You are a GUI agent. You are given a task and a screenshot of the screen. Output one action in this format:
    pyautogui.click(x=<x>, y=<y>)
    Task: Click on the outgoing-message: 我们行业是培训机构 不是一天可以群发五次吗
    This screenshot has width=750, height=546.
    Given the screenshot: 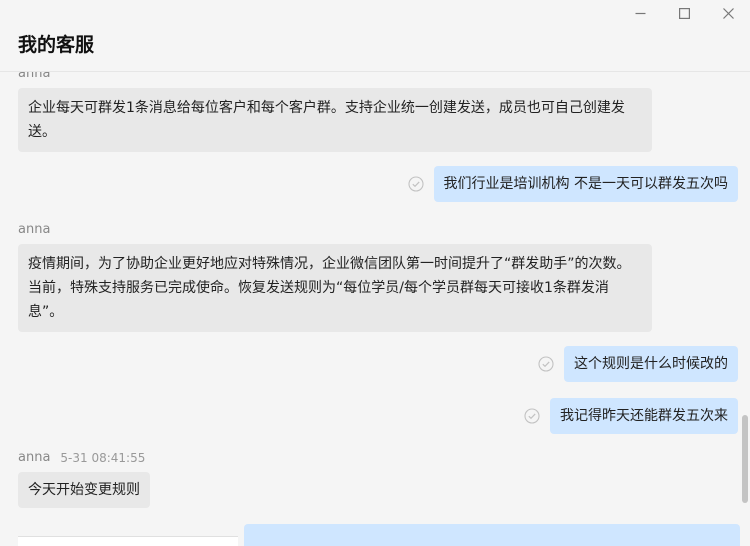 What is the action you would take?
    pyautogui.click(x=572, y=184)
    